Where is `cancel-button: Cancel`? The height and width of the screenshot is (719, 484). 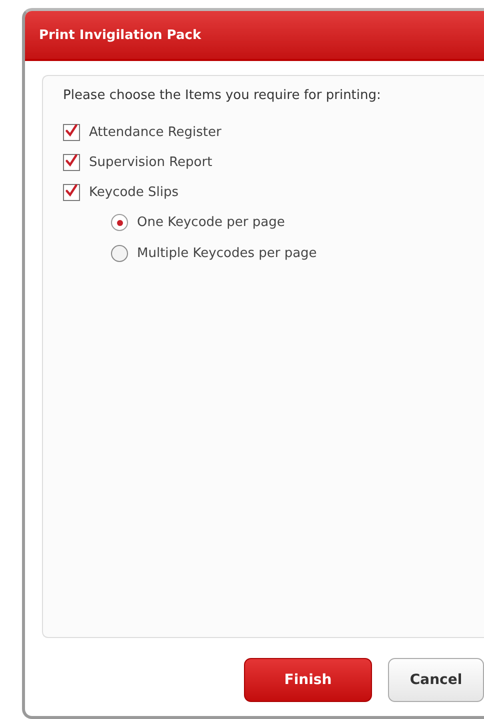
cancel-button: Cancel is located at coordinates (436, 680).